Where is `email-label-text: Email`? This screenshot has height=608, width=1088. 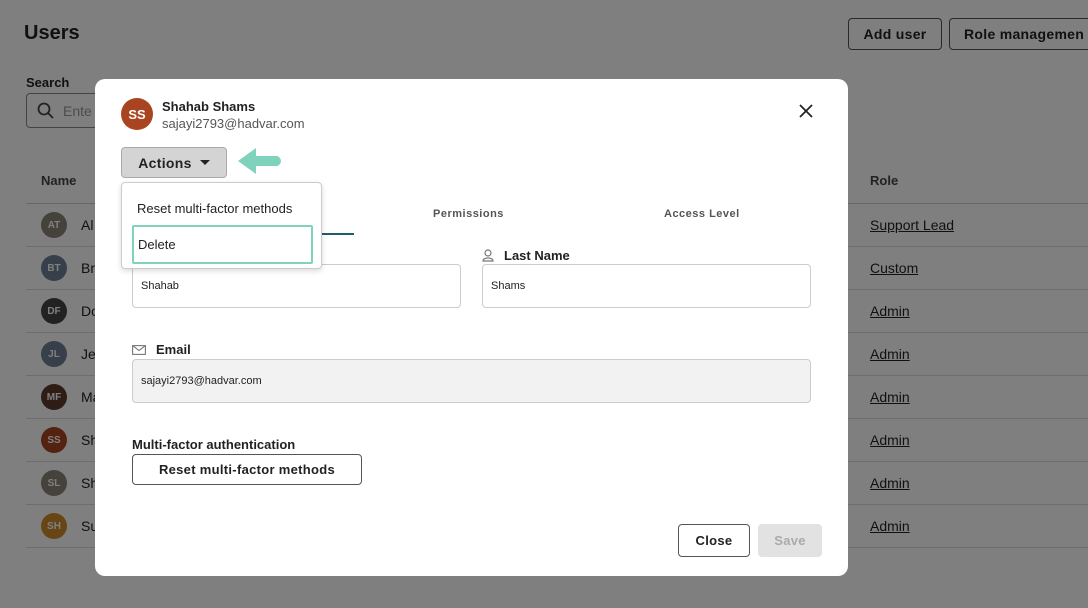
email-label-text: Email is located at coordinates (173, 349).